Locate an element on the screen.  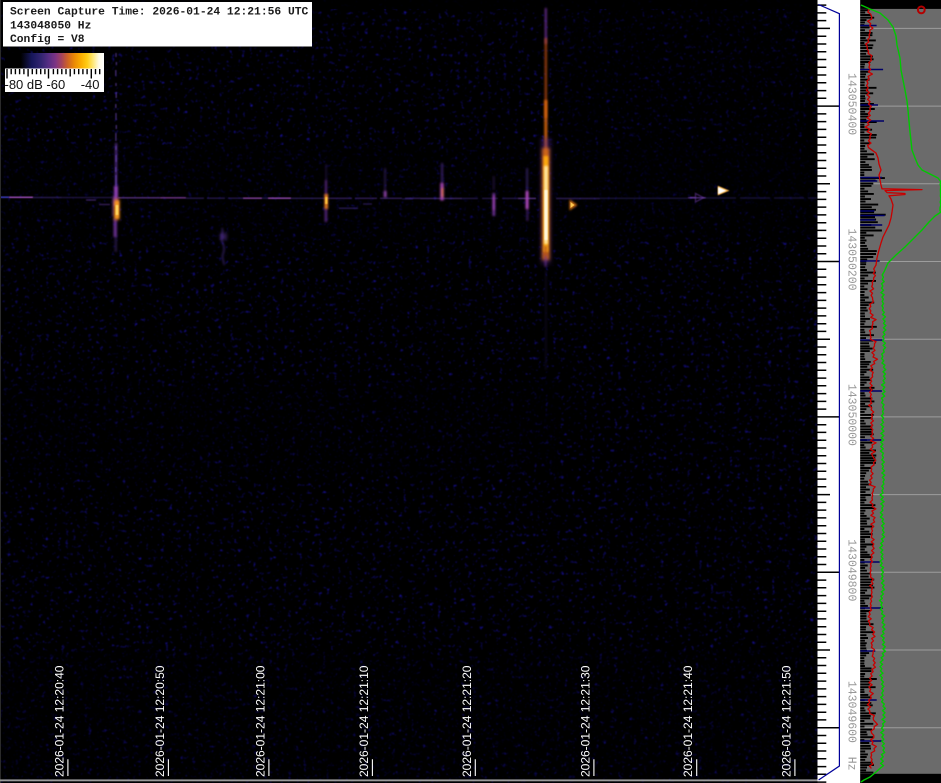
svg-text: Config = V8 is located at coordinates (47, 40).